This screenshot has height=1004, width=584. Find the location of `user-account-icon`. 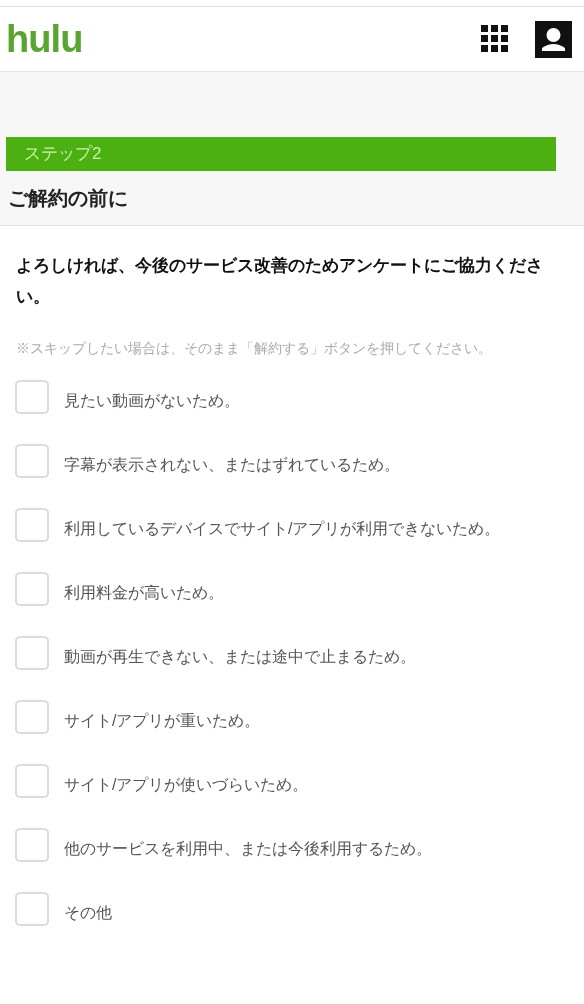

user-account-icon is located at coordinates (553, 39).